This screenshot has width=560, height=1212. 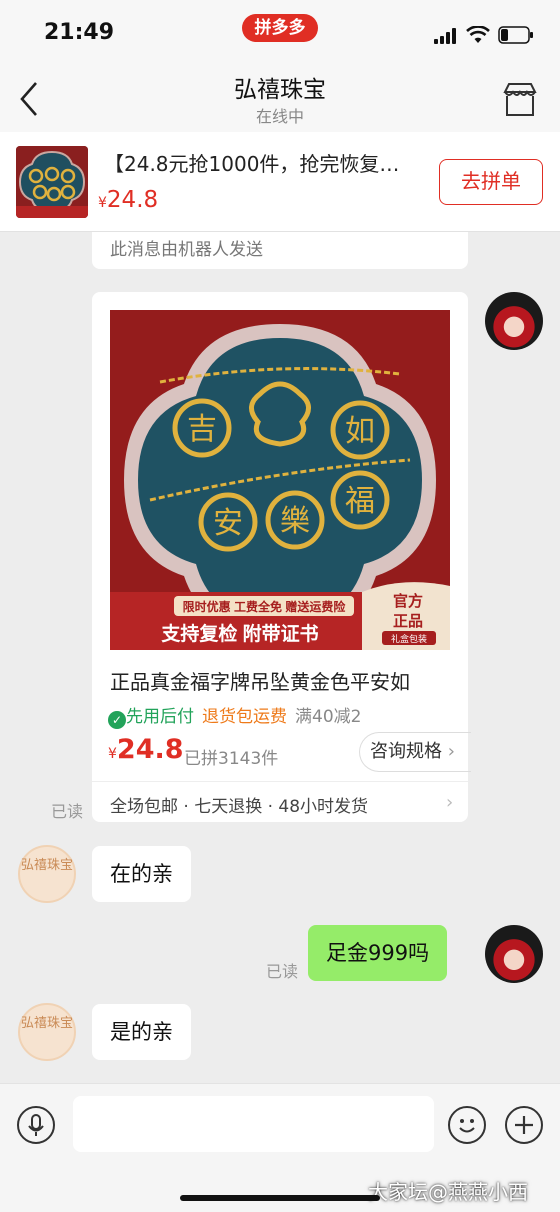 What do you see at coordinates (408, 621) in the screenshot?
I see `official-badge-mid: 正品` at bounding box center [408, 621].